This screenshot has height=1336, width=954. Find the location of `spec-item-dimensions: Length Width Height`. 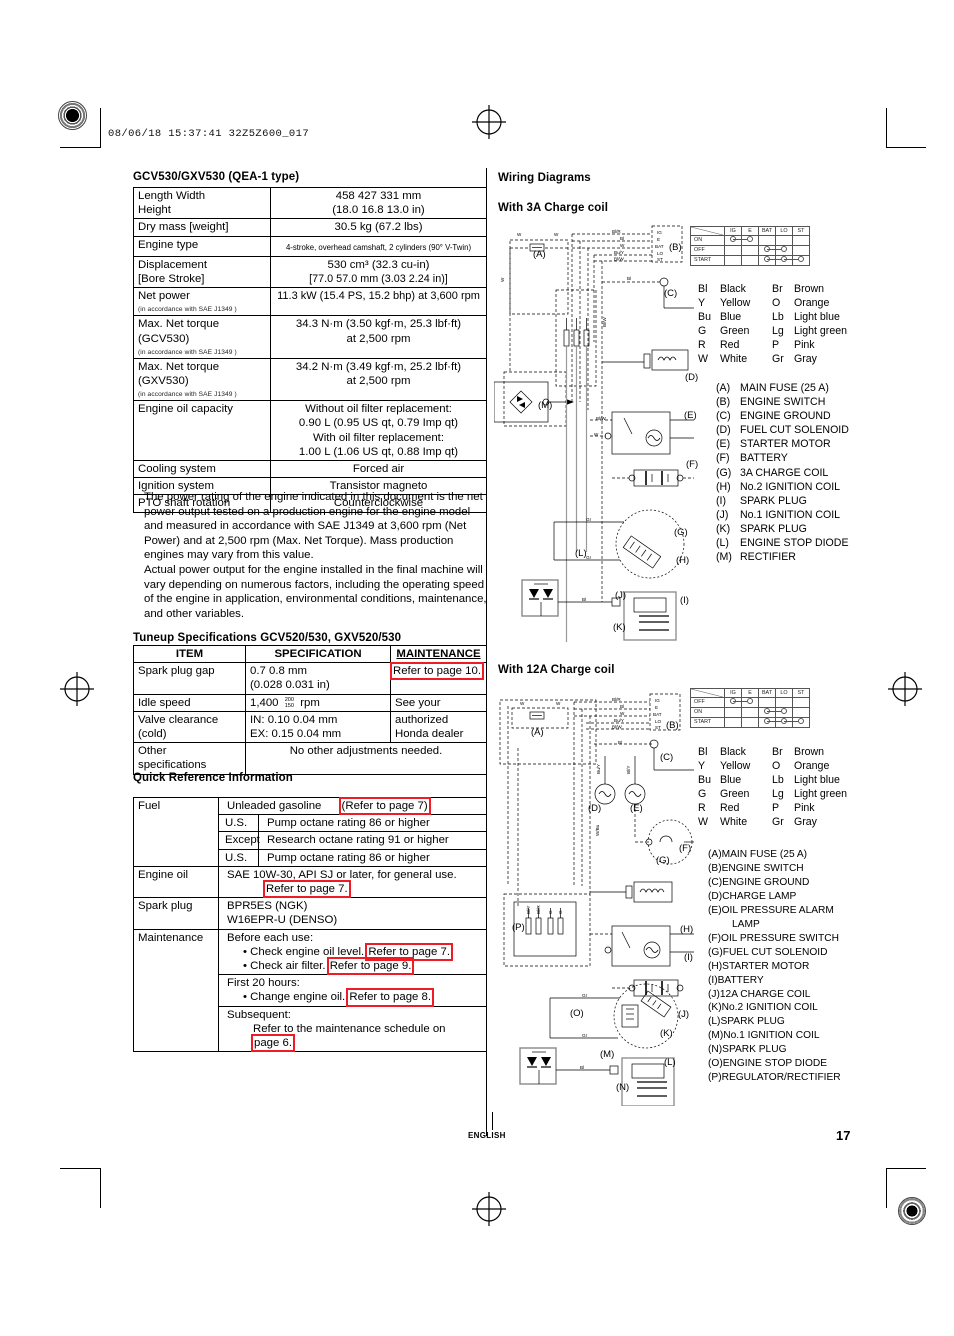

spec-item-dimensions: Length Width Height is located at coordinates (202, 203).